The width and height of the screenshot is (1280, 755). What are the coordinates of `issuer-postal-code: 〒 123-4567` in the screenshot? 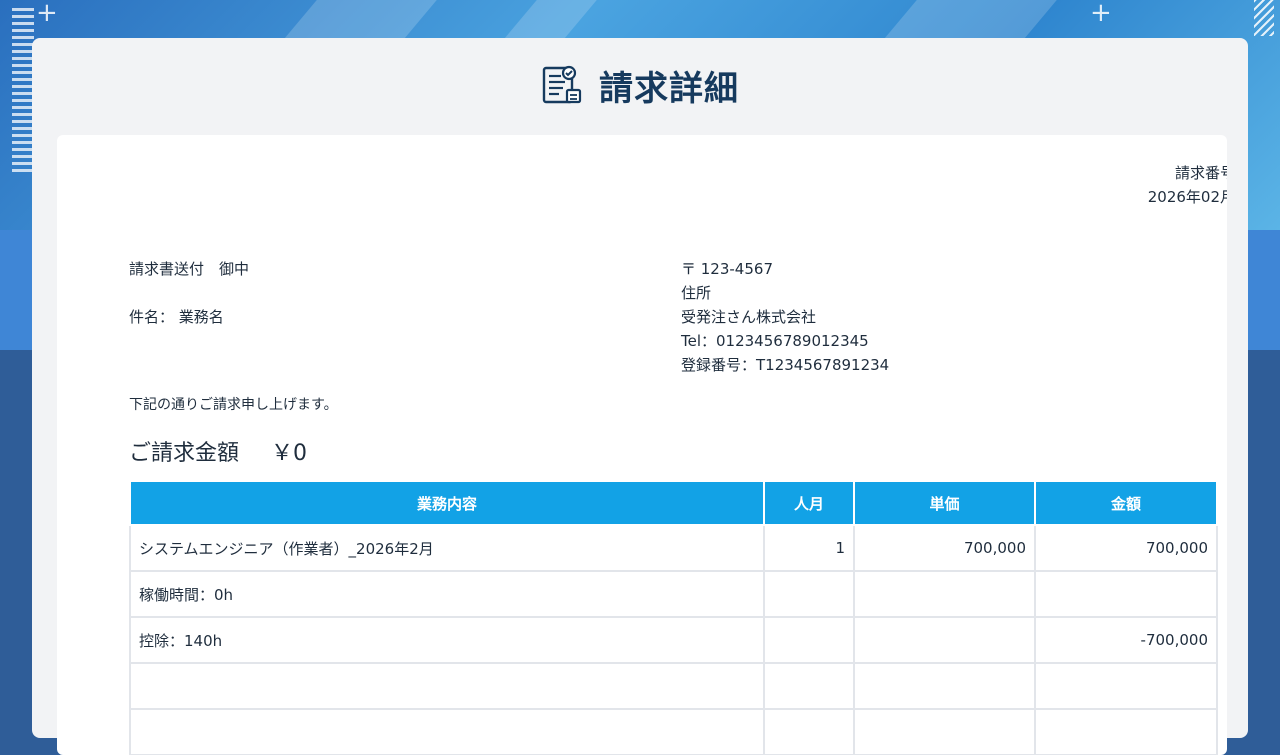 It's located at (727, 269).